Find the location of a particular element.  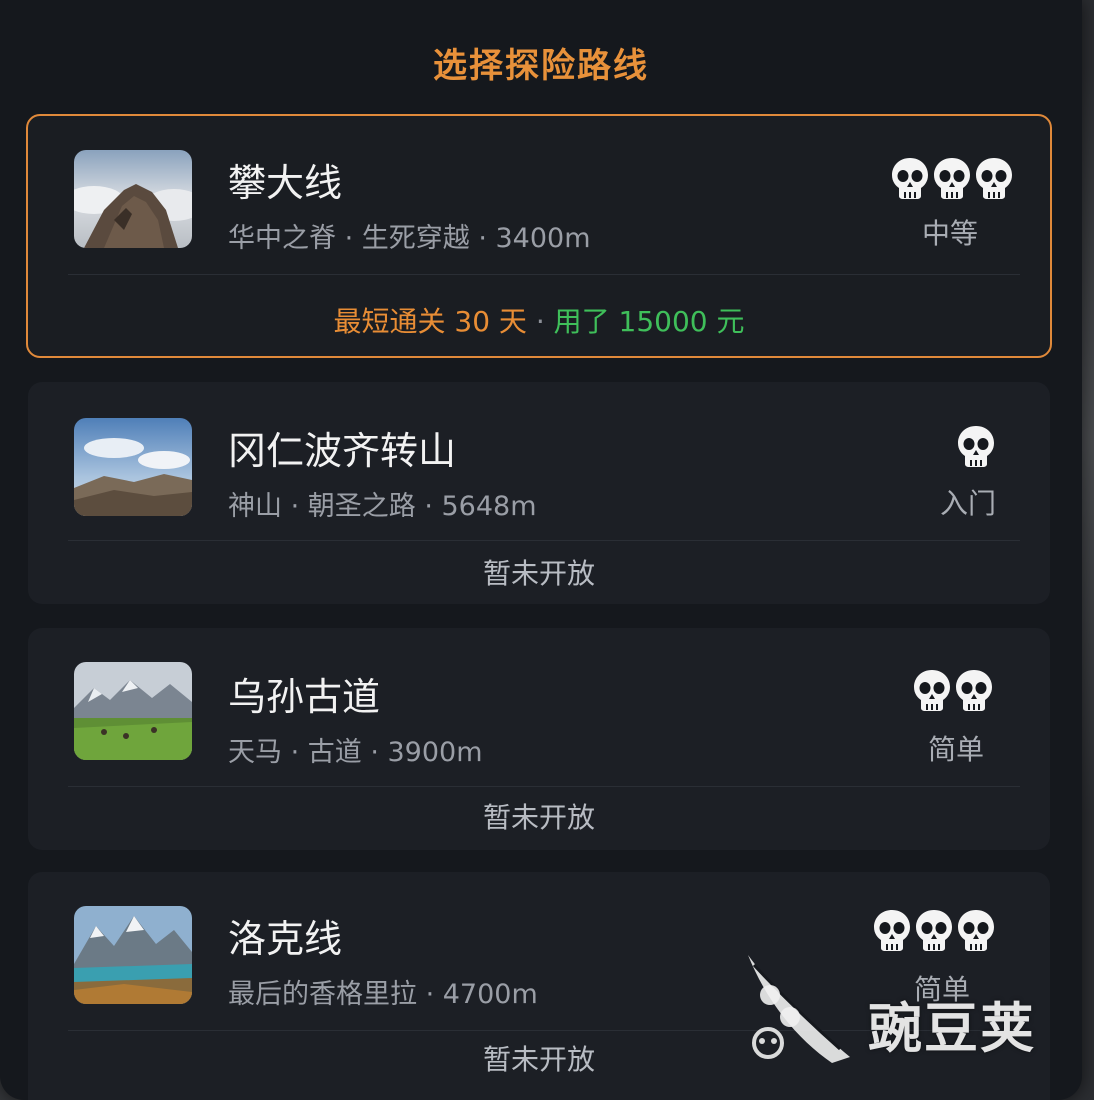

lake-and-peaks-image is located at coordinates (133, 955).